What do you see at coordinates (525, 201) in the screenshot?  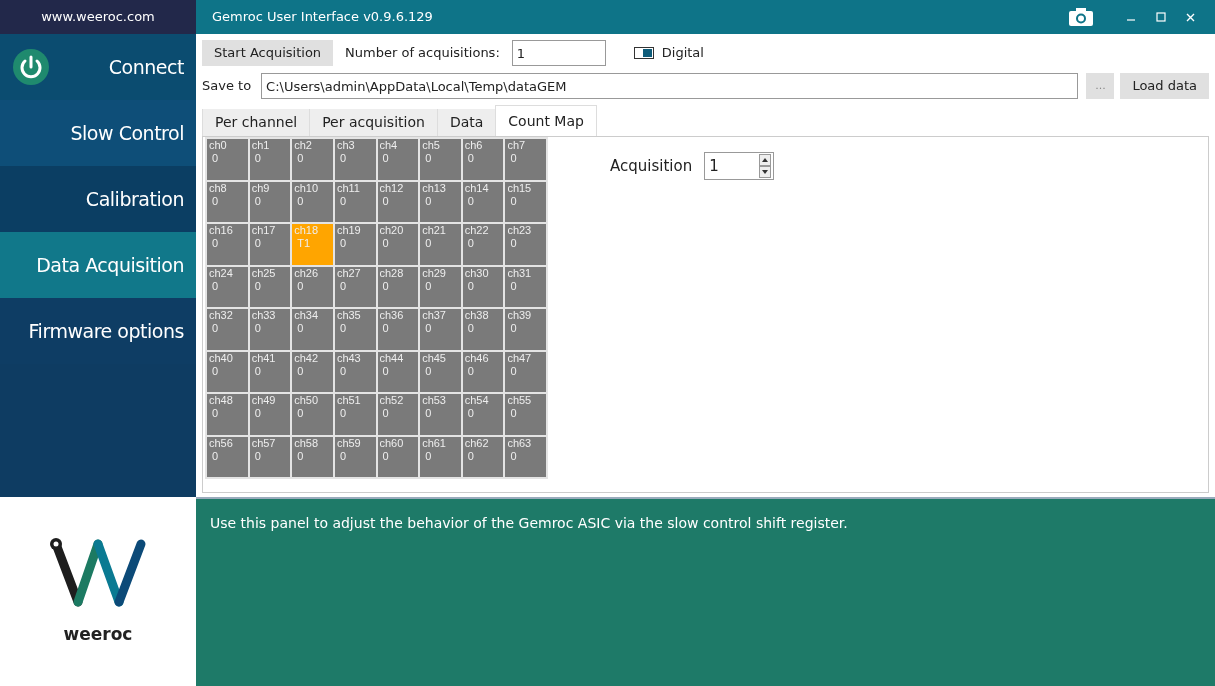 I see `channel-cell: ch15 0` at bounding box center [525, 201].